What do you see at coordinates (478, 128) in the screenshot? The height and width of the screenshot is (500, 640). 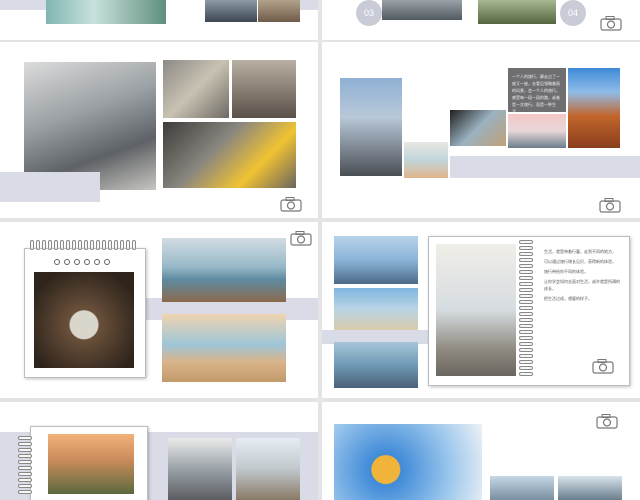 I see `photo-car-mirror` at bounding box center [478, 128].